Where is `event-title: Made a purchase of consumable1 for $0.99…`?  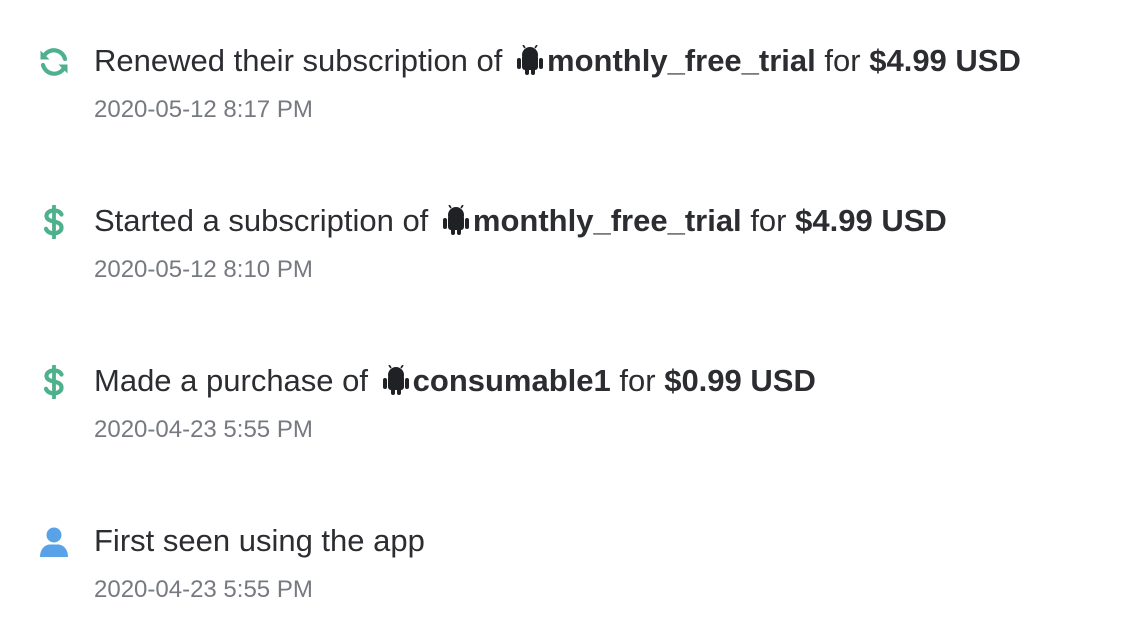 event-title: Made a purchase of consumable1 for $0.99… is located at coordinates (455, 381).